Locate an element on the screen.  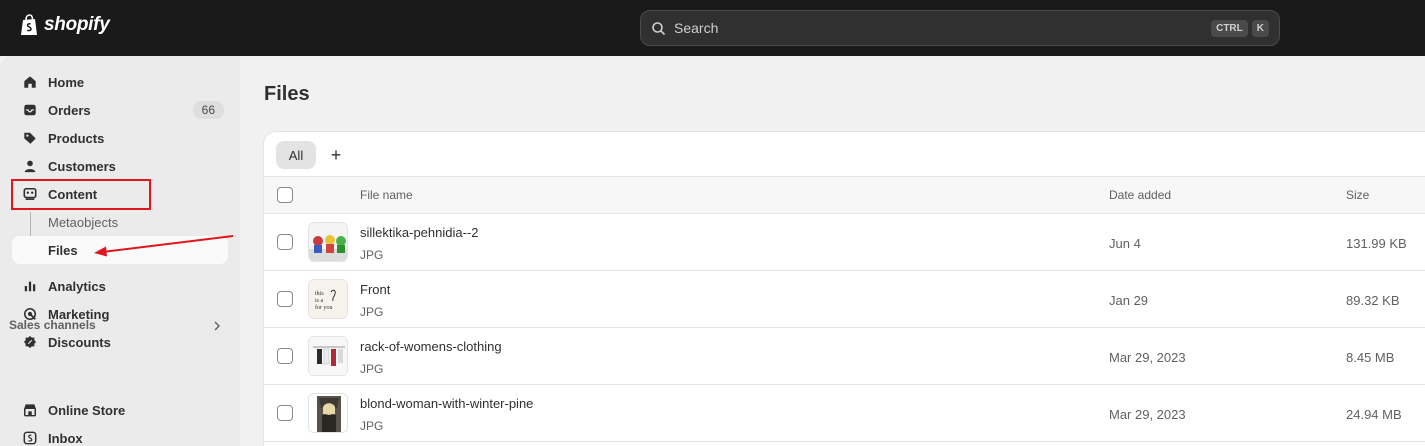
clothing-rack-thumbnail-icon is located at coordinates (328, 356).